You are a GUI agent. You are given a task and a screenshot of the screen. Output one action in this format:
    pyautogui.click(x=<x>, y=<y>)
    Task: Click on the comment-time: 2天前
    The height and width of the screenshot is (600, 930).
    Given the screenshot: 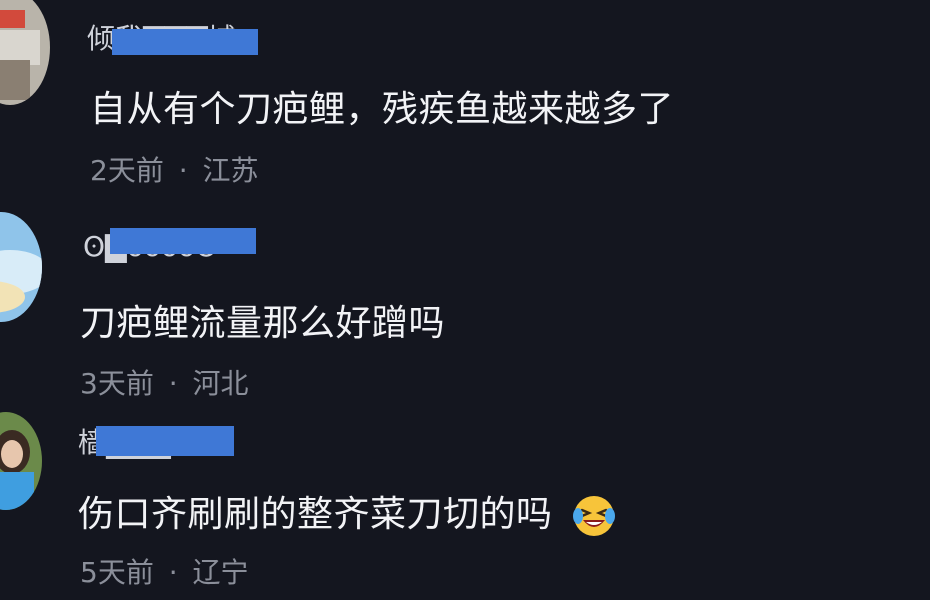 What is the action you would take?
    pyautogui.click(x=127, y=170)
    